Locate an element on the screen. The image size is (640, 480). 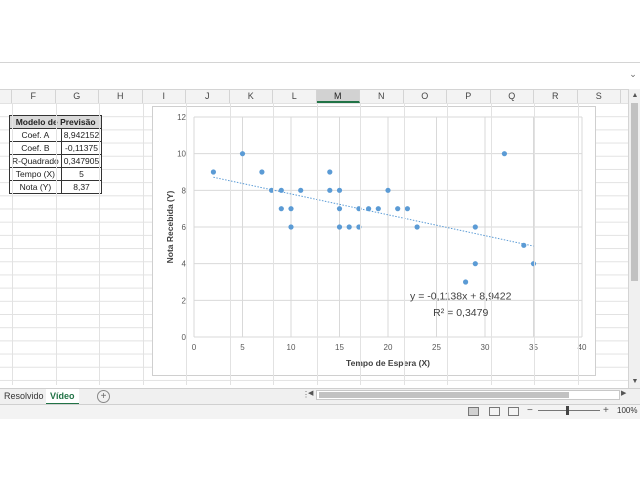
horizontal-scrollbar is located at coordinates (468, 395).